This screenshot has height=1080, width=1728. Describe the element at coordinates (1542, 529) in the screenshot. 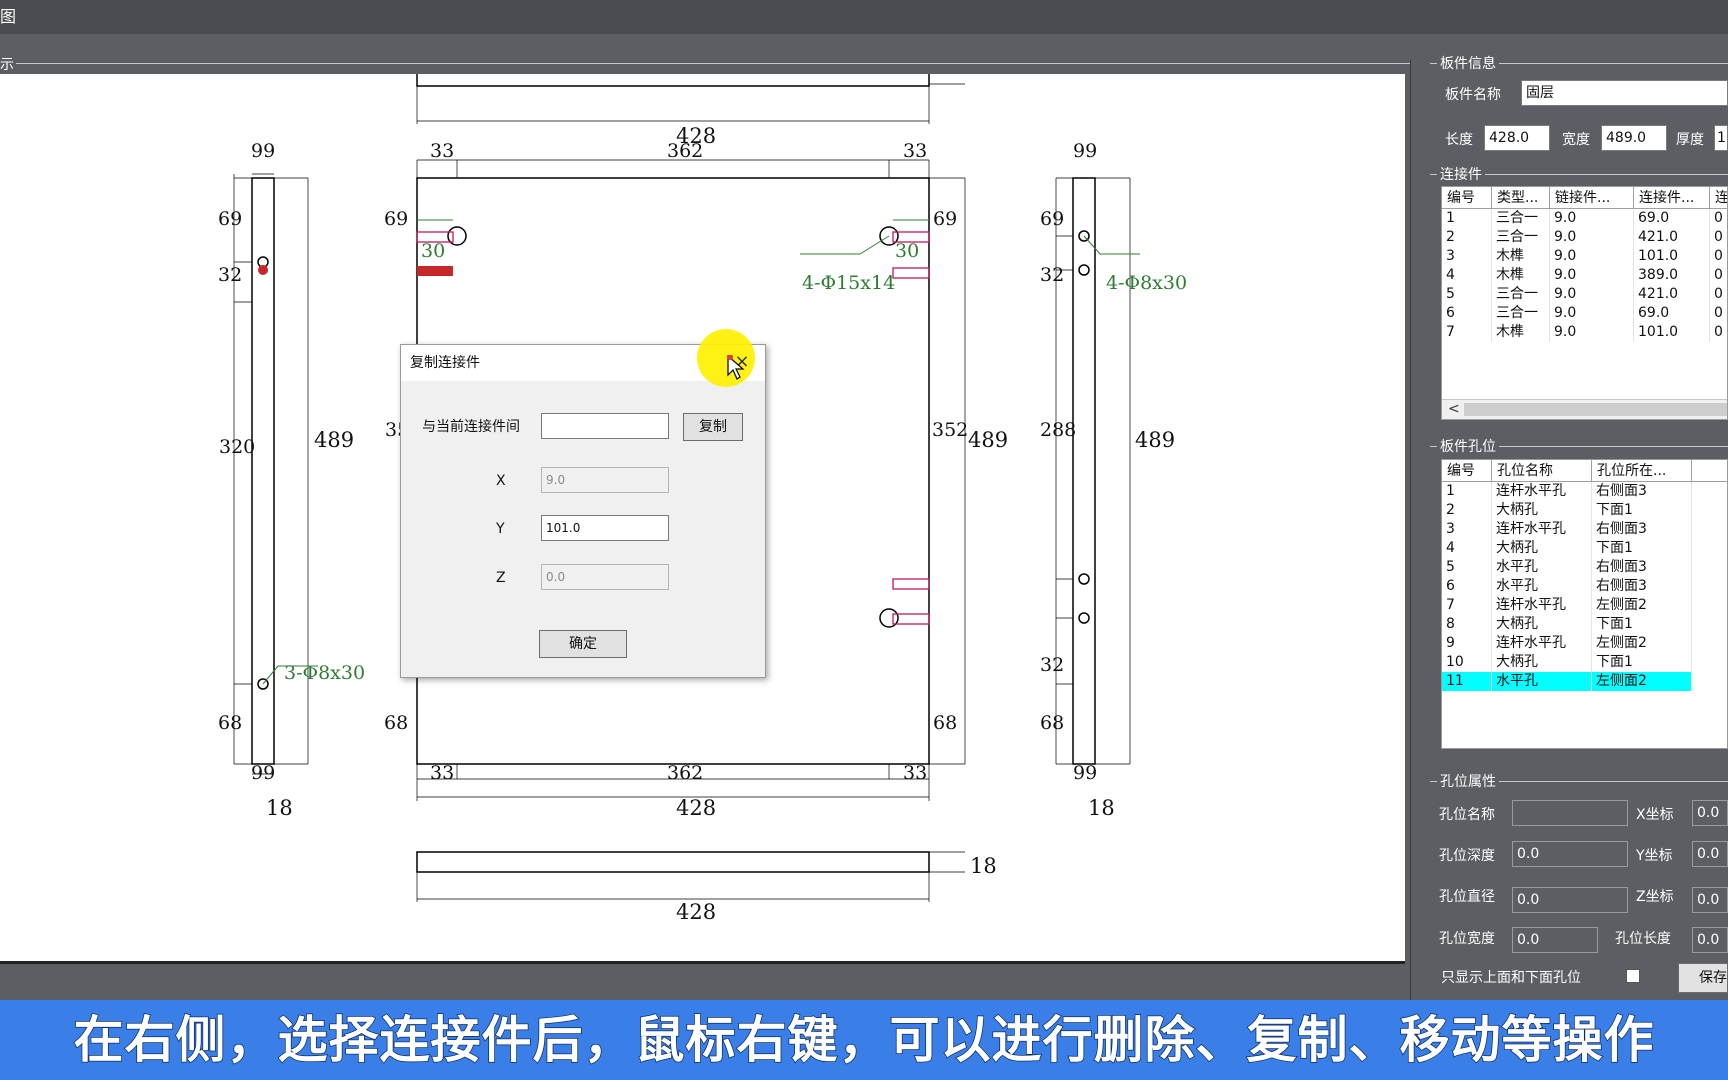

I see `hole-cell: 连杆水平孔` at that location.